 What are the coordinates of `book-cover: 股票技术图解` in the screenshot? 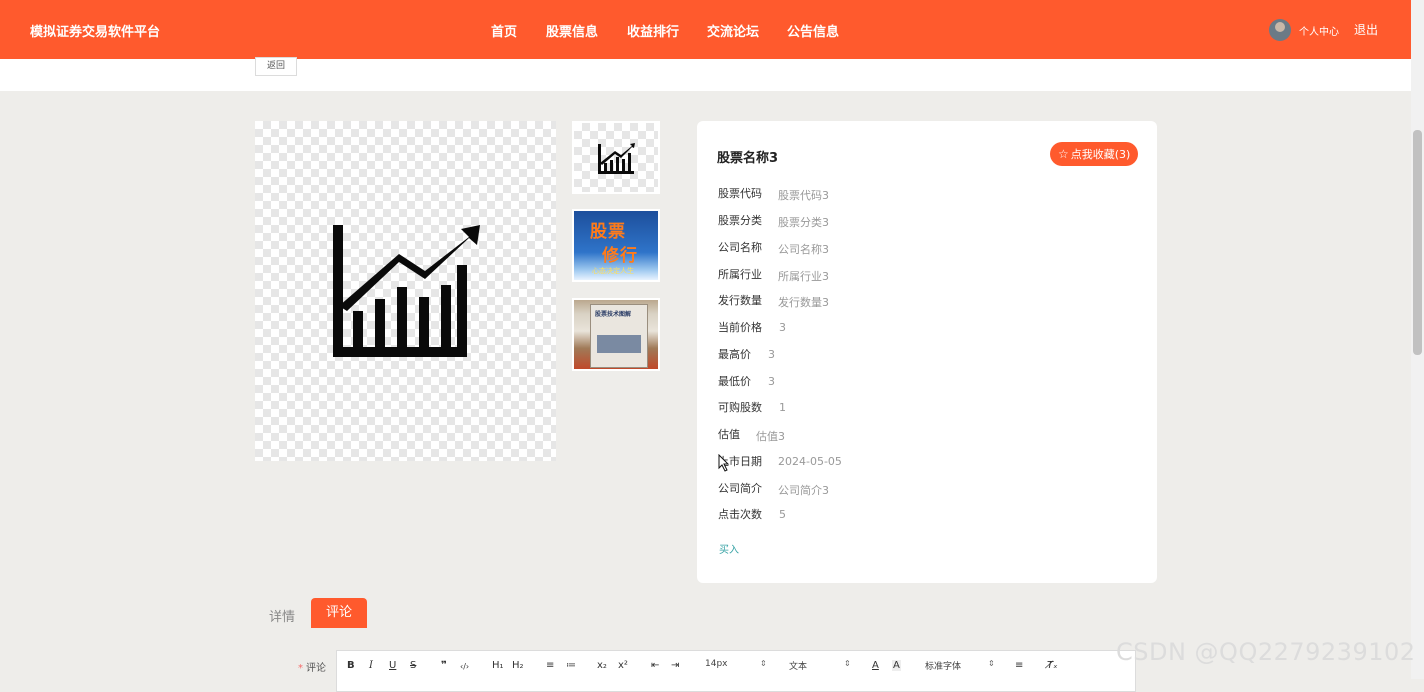 It's located at (619, 336).